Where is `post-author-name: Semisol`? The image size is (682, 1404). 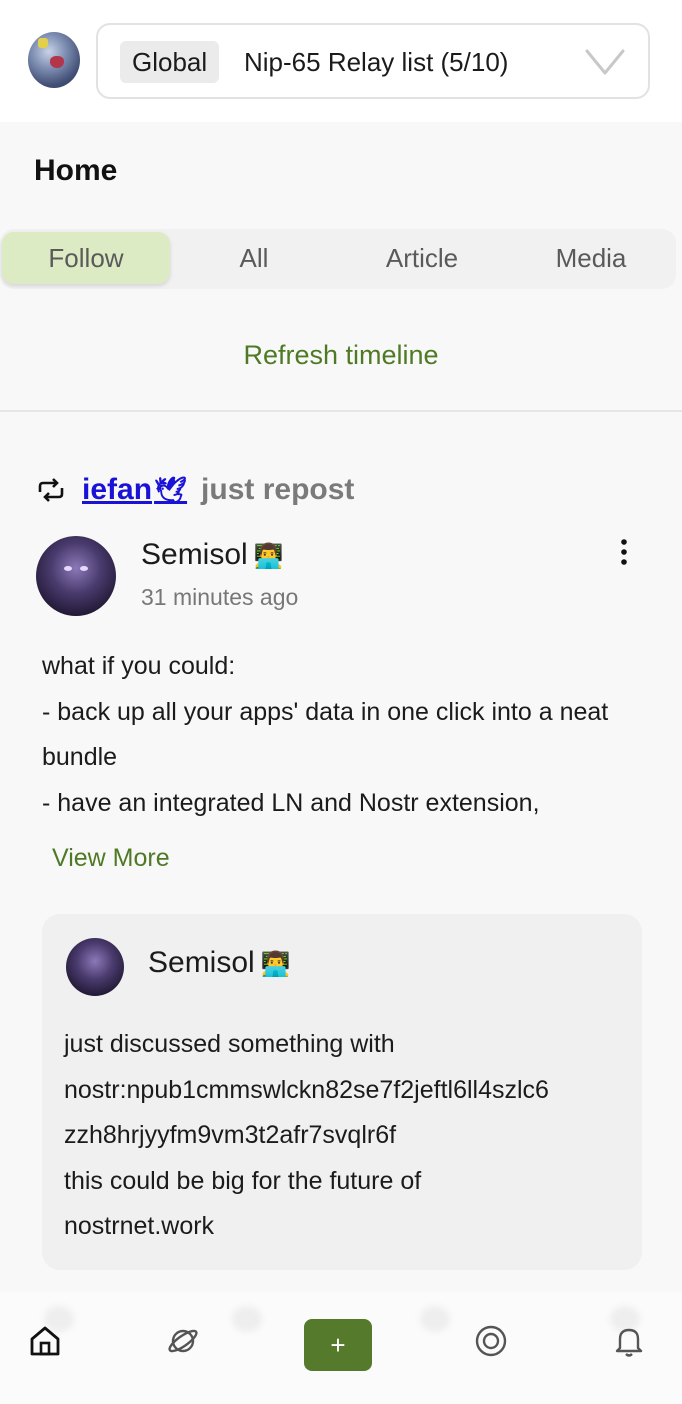 post-author-name: Semisol is located at coordinates (194, 554).